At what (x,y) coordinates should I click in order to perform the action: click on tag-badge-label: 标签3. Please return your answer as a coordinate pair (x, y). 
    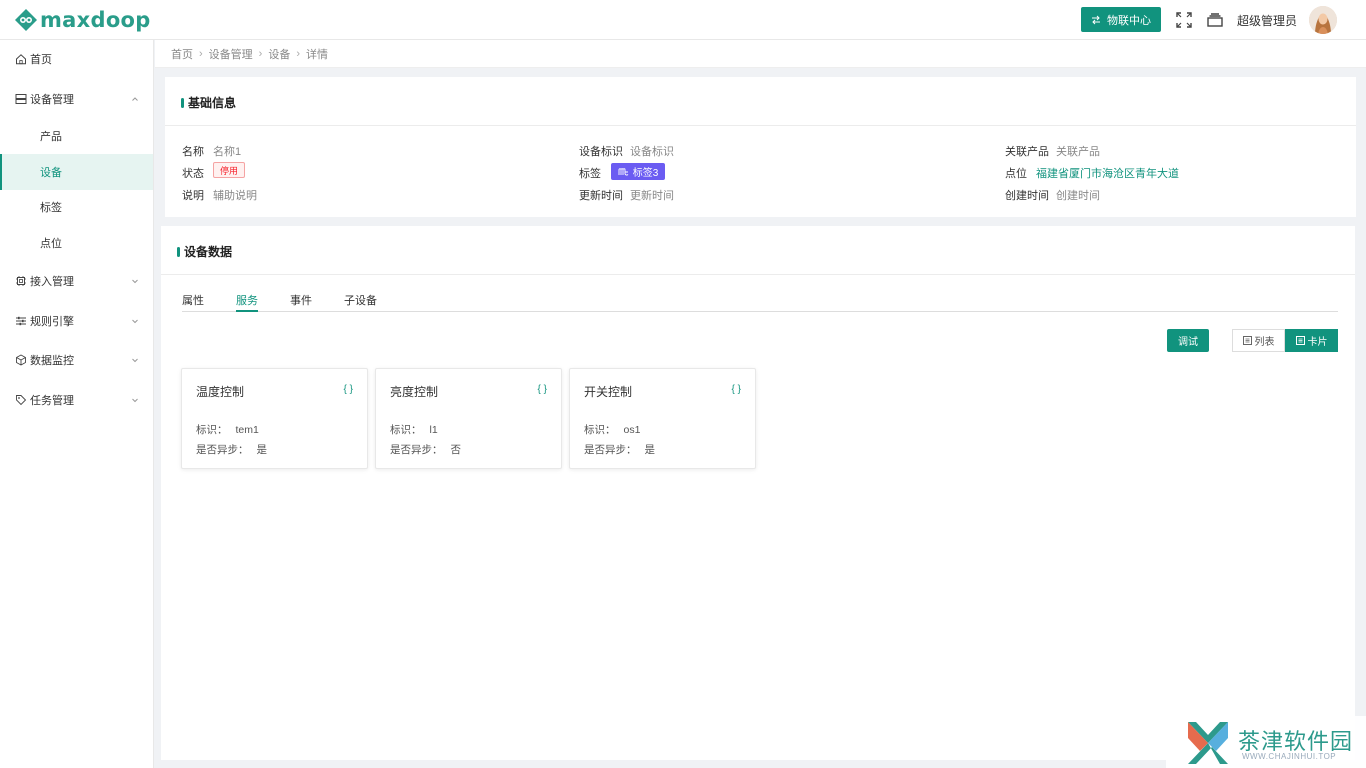
    Looking at the image, I should click on (645, 173).